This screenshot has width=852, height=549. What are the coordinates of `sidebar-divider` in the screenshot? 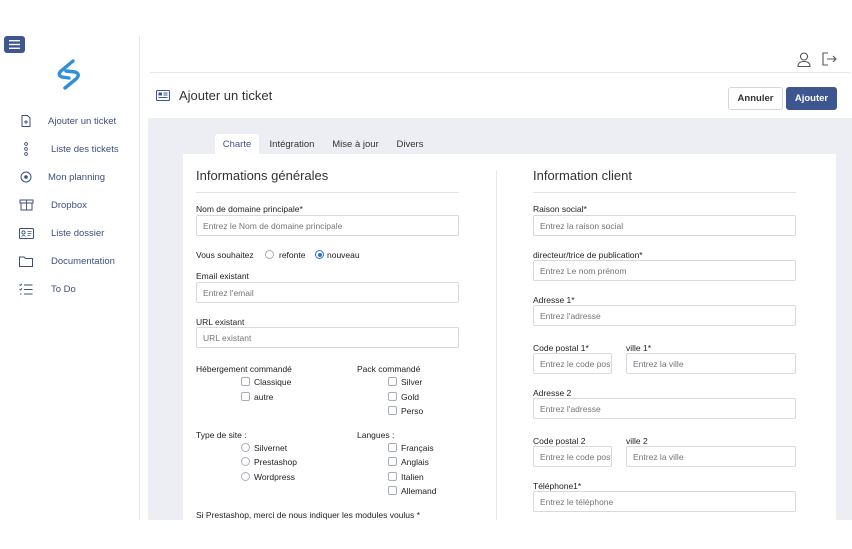 It's located at (139, 278).